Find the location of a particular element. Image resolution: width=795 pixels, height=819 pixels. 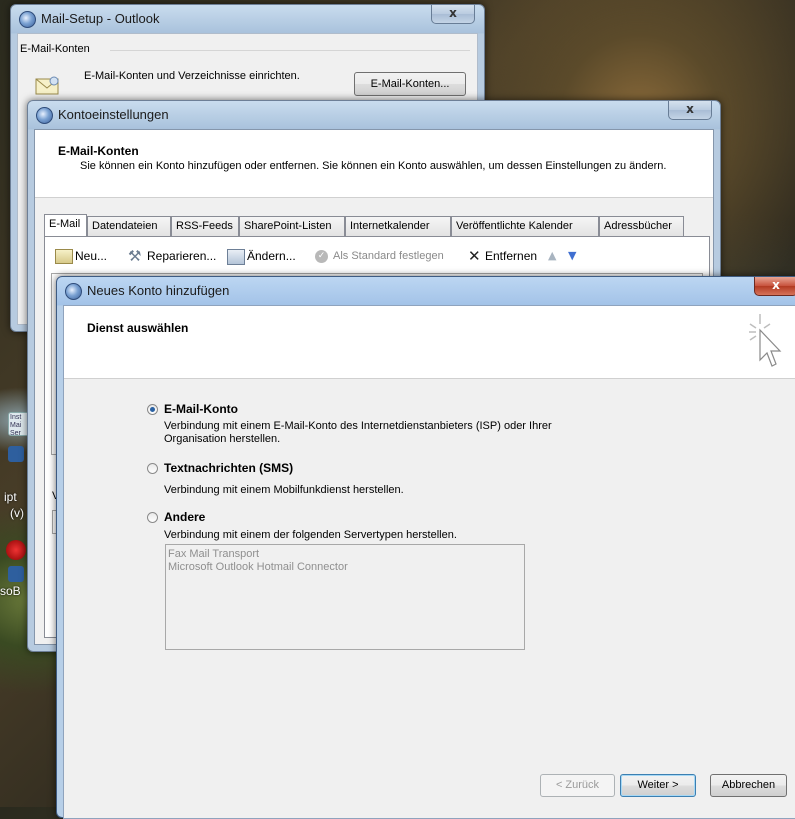

new-account-close-button: x is located at coordinates (774, 286).